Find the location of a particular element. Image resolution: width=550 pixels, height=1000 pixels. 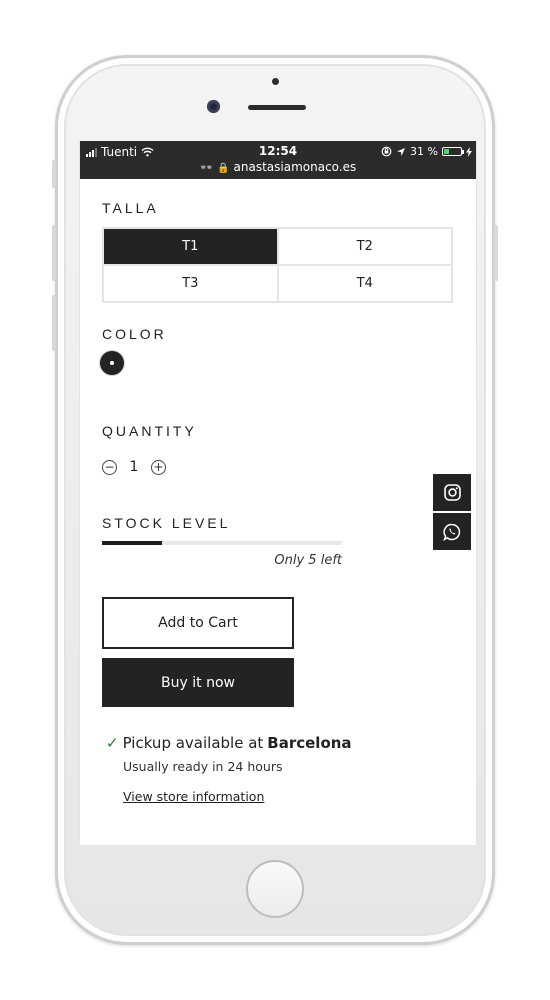

battery-fill is located at coordinates (446, 151).